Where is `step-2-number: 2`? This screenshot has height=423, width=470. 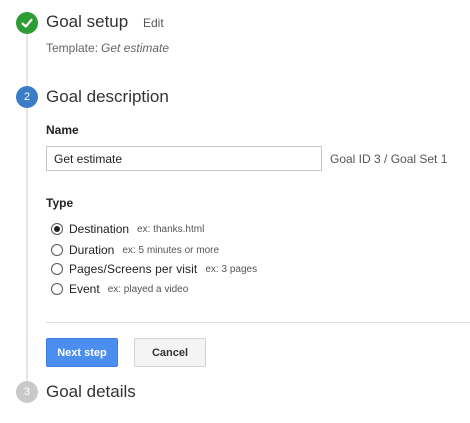
step-2-number: 2 is located at coordinates (27, 97).